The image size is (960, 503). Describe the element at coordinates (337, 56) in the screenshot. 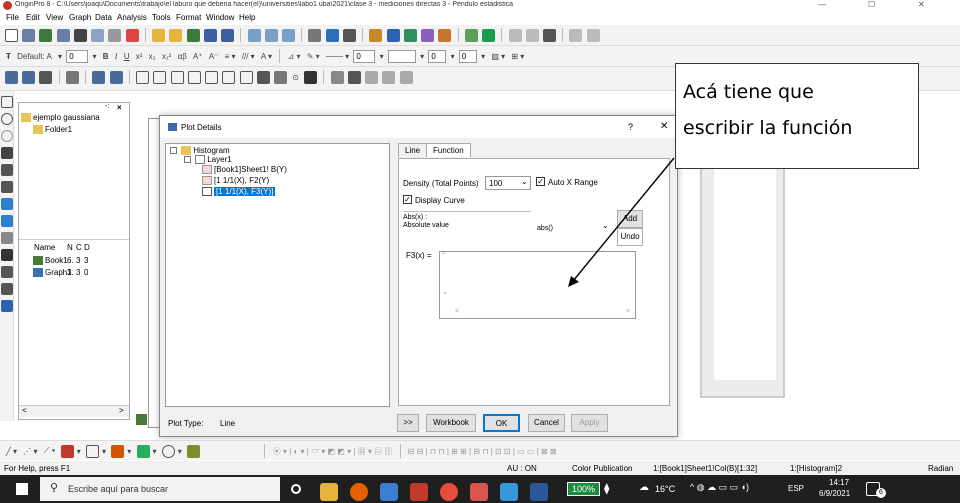

I see `line-style-select: ─── ▾` at that location.